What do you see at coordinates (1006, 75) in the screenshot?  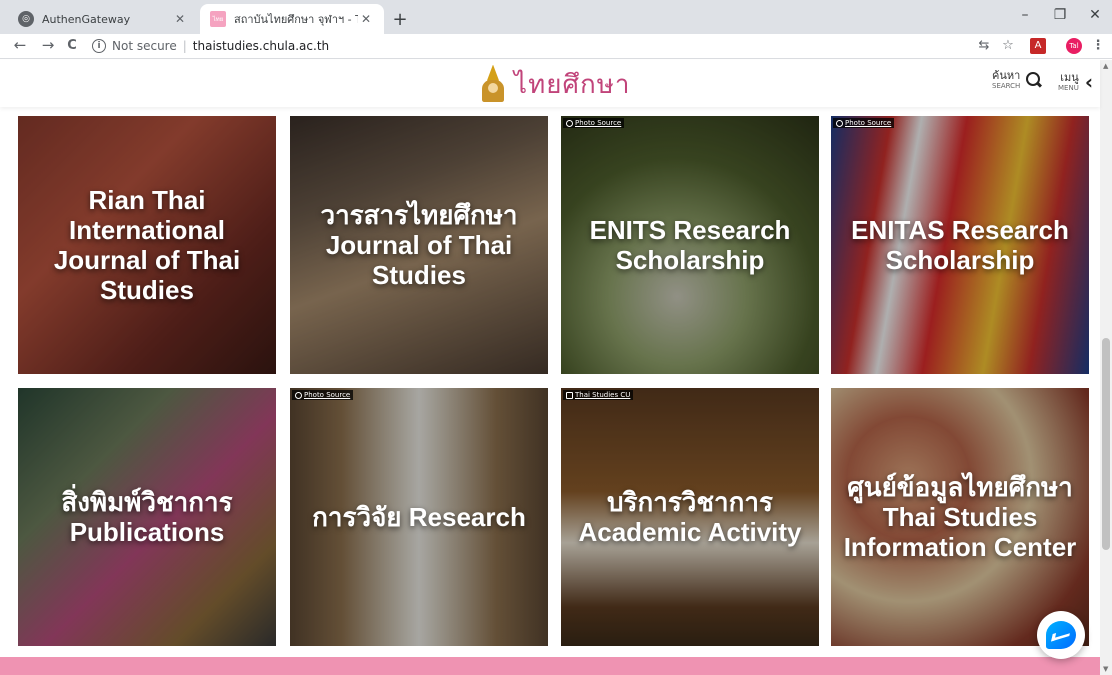 I see `search-label-th: ค้นหา` at bounding box center [1006, 75].